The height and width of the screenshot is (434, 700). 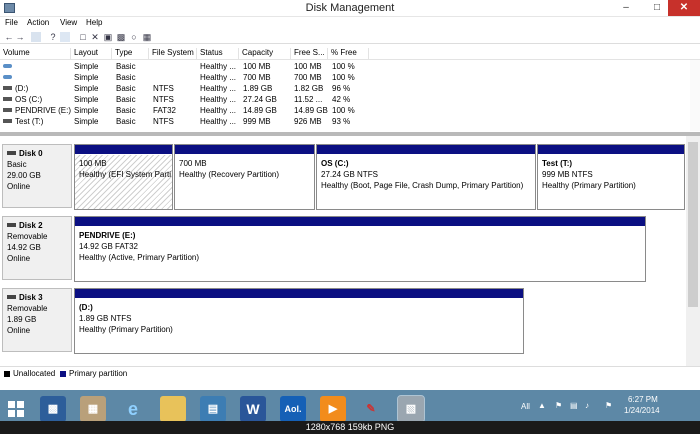 What do you see at coordinates (333, 409) in the screenshot?
I see `media-player-icon: ▶` at bounding box center [333, 409].